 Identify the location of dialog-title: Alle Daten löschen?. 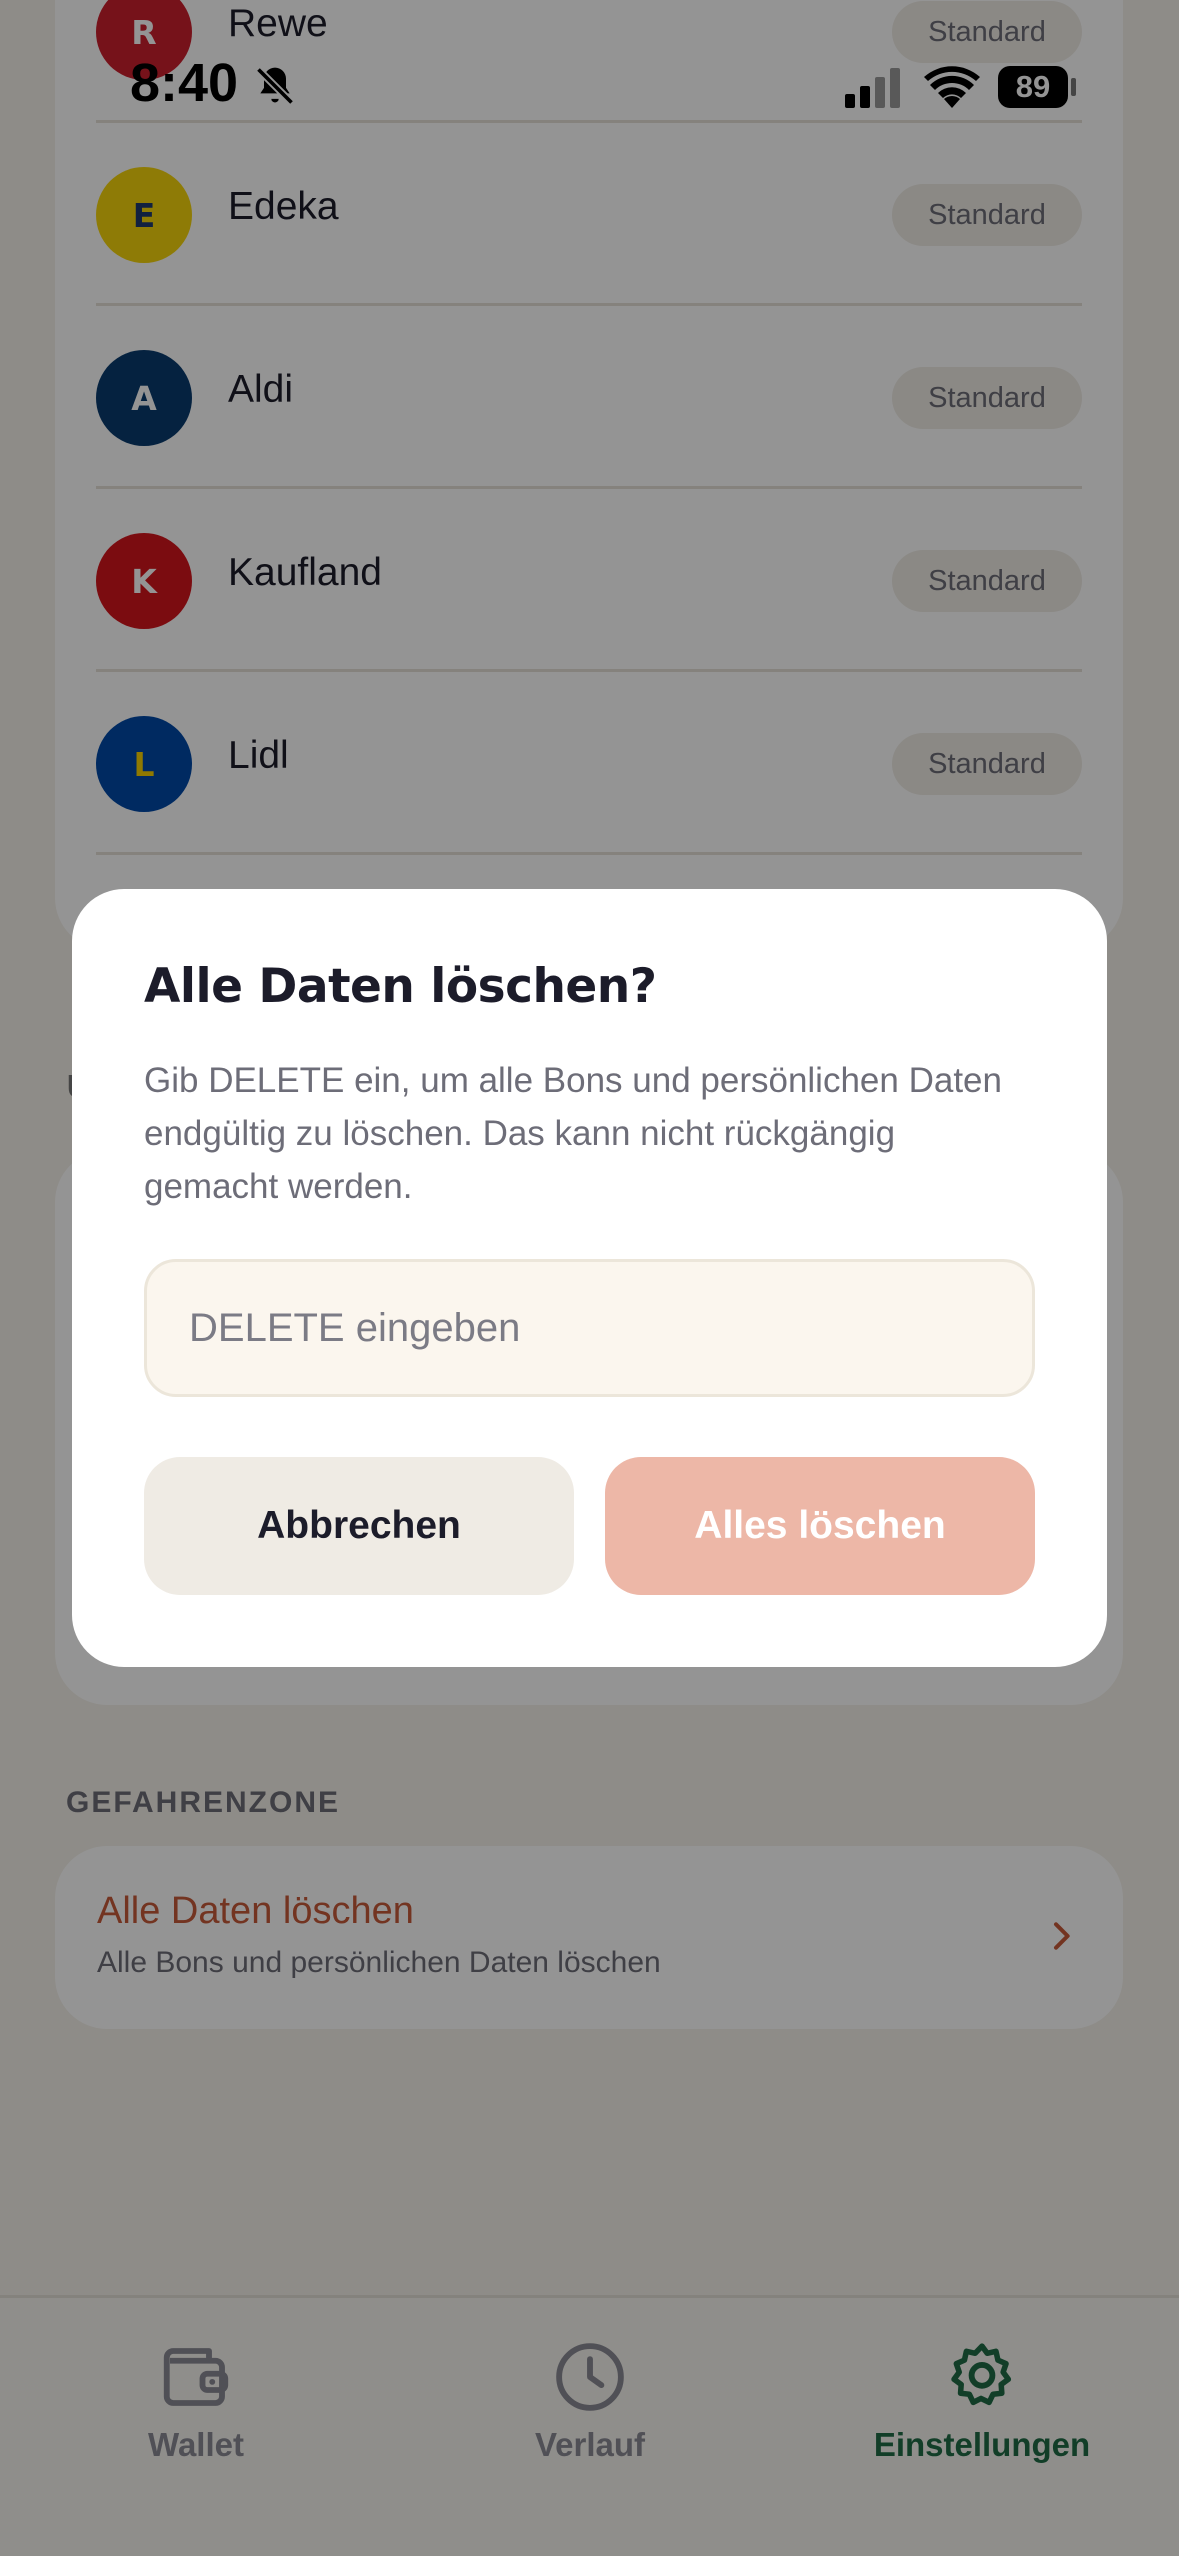
(400, 986).